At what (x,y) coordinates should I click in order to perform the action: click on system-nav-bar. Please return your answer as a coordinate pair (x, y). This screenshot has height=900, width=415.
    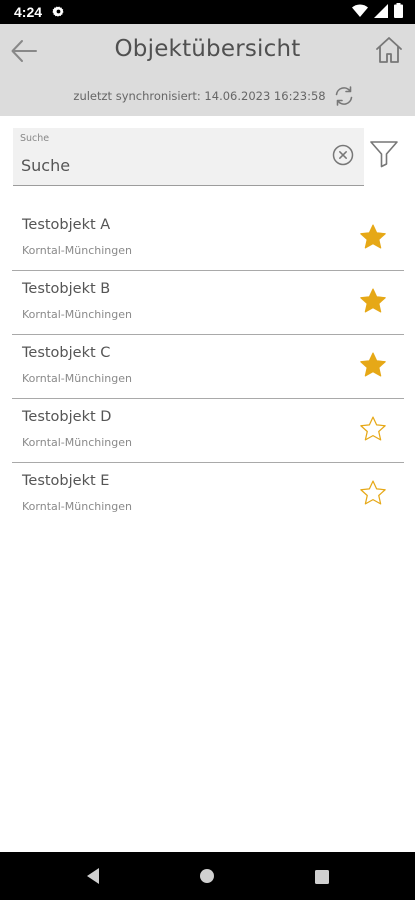
    Looking at the image, I should click on (207, 876).